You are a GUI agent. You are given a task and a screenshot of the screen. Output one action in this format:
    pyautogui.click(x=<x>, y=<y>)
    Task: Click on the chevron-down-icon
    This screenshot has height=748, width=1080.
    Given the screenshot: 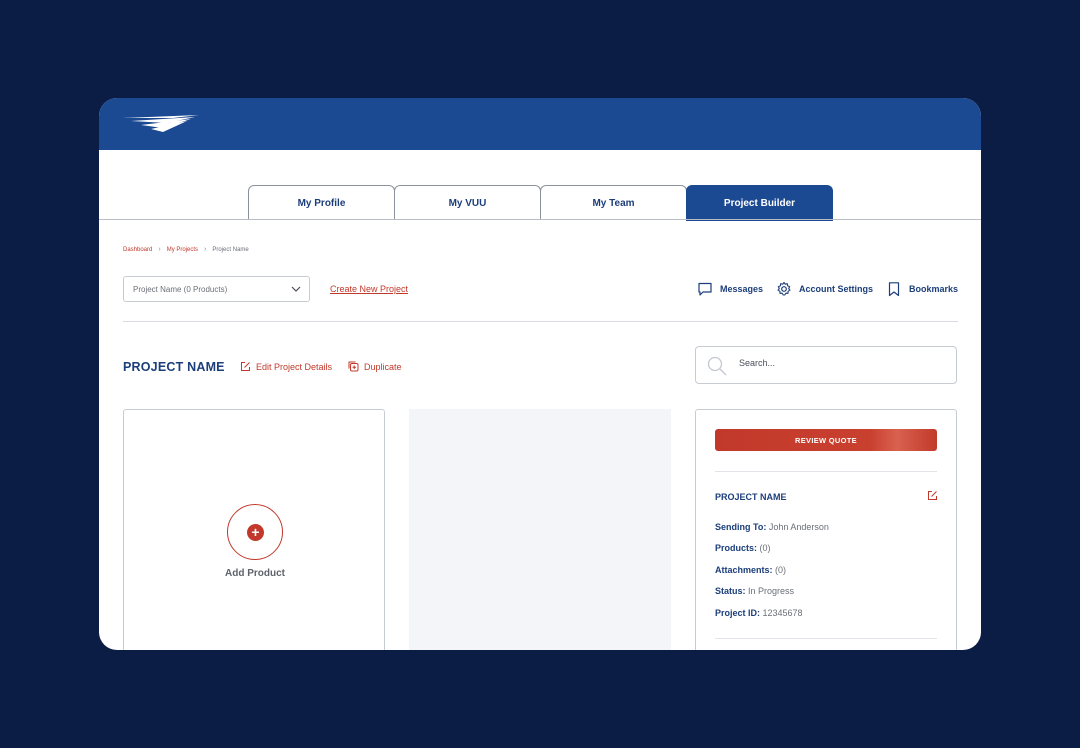 What is the action you would take?
    pyautogui.click(x=296, y=289)
    